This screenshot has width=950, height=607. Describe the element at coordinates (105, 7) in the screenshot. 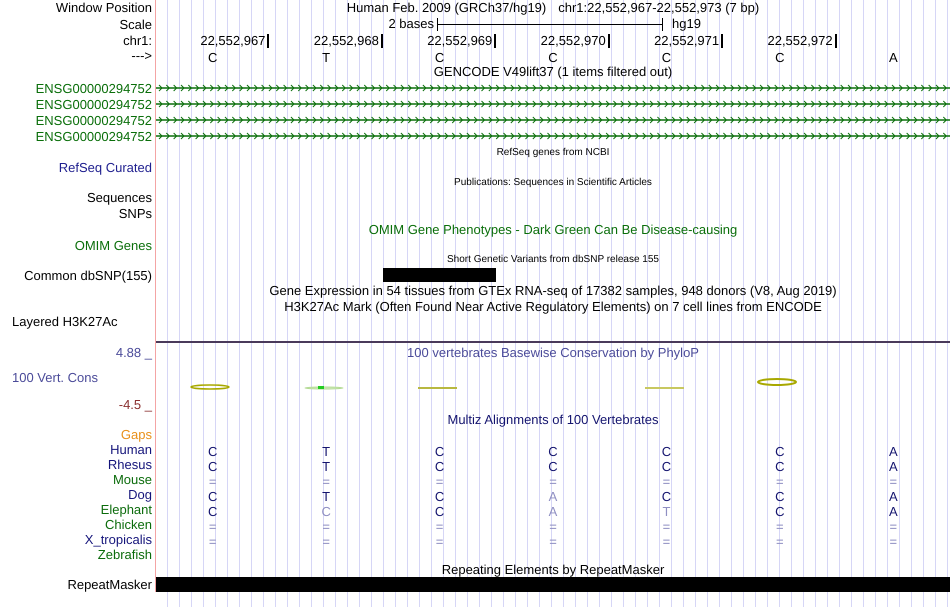

I see `row-label: Window Position` at that location.